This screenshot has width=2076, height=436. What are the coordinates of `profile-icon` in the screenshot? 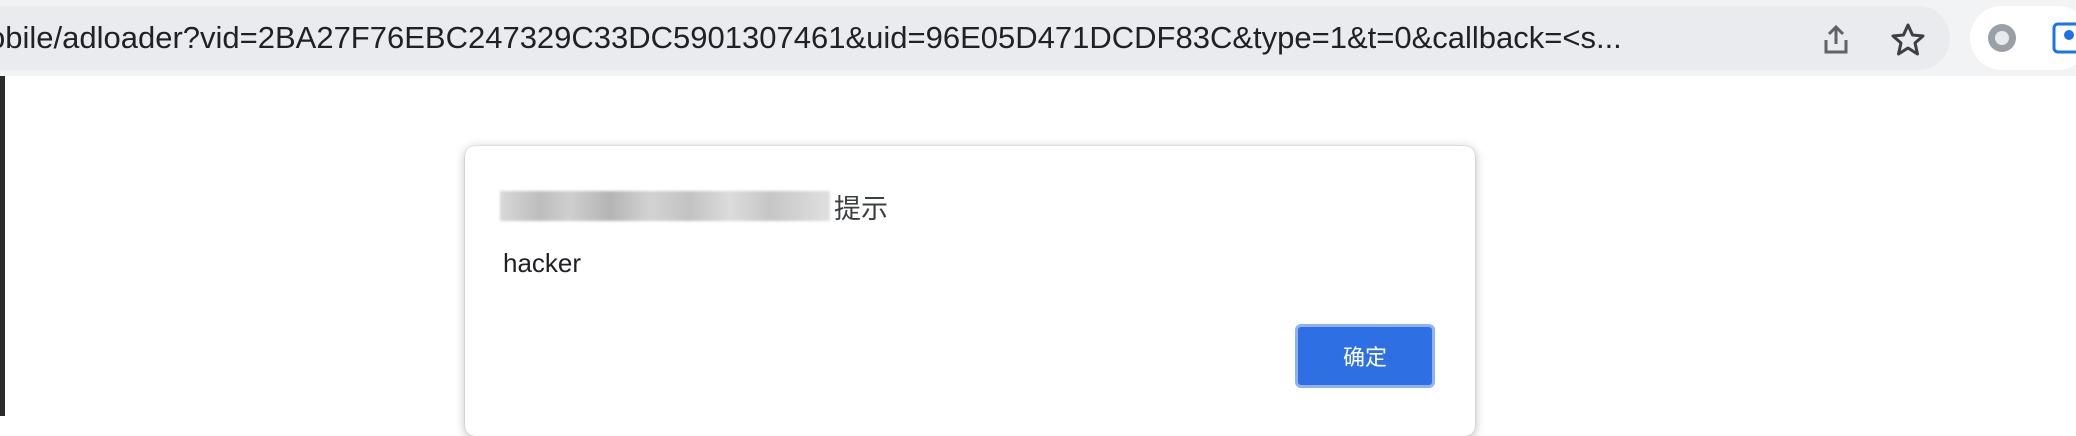 It's located at (2062, 38).